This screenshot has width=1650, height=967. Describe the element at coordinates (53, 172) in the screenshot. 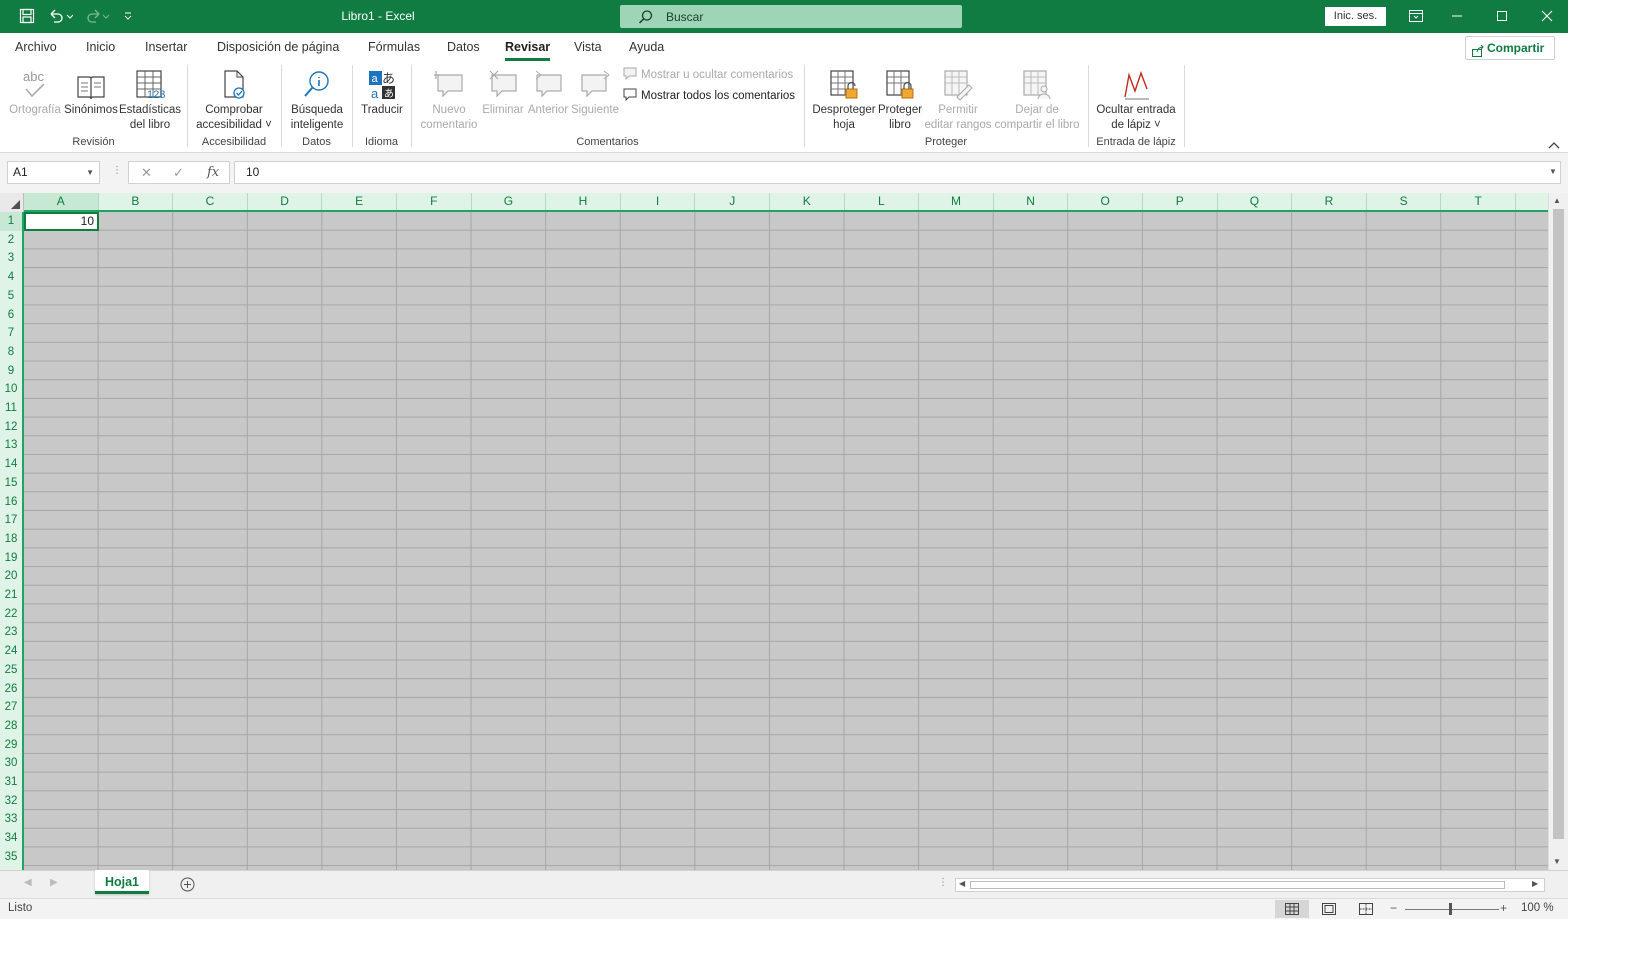

I see `name-box: A1 ▼` at that location.